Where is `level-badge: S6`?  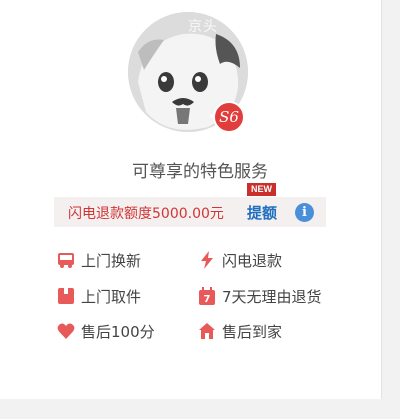 level-badge: S6 is located at coordinates (229, 117).